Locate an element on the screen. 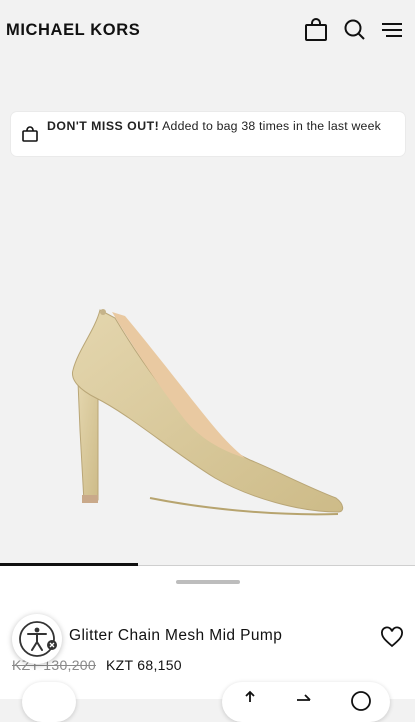  hamburger-menu-icon is located at coordinates (392, 30).